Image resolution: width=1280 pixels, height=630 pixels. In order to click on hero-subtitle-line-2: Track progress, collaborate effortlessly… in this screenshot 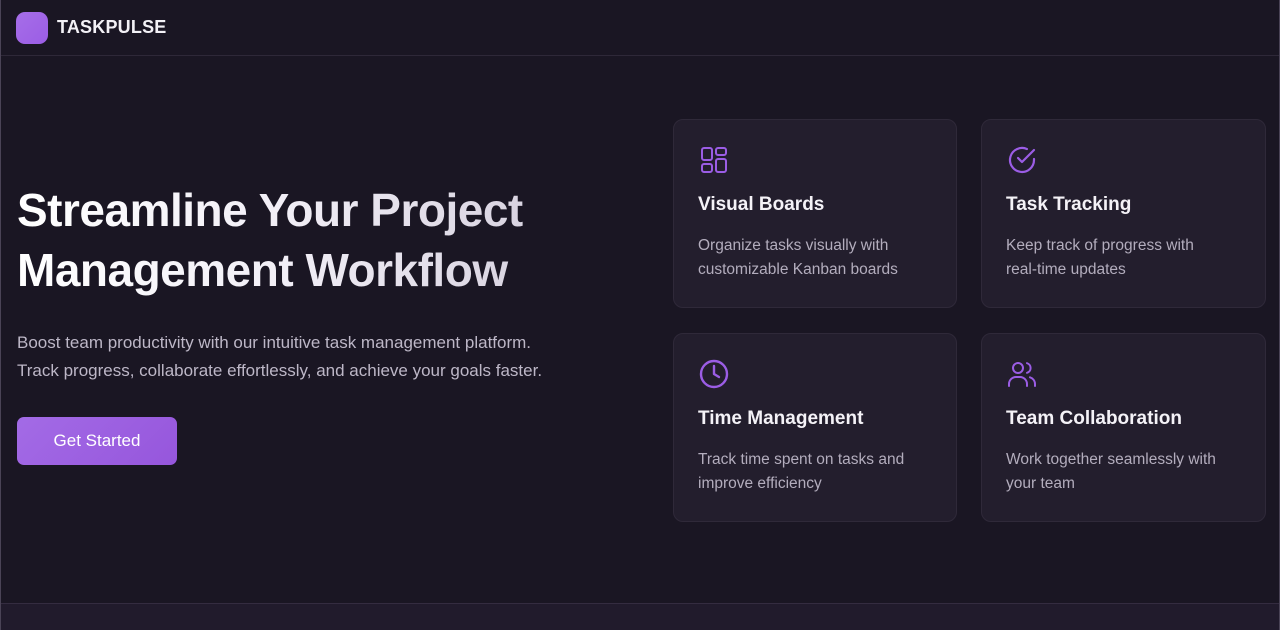, I will do `click(280, 370)`.